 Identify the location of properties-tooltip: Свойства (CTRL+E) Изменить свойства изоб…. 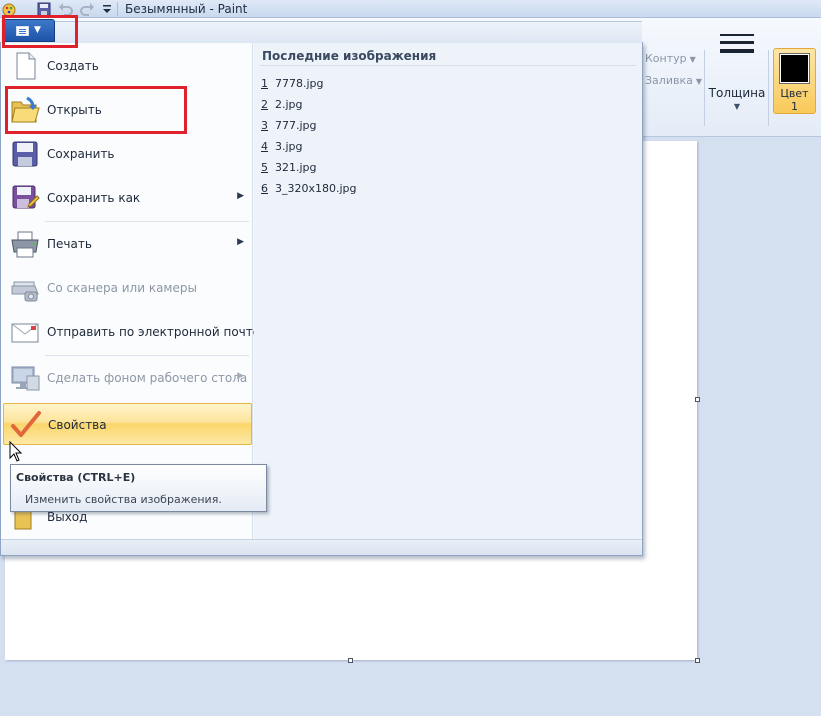
(138, 488).